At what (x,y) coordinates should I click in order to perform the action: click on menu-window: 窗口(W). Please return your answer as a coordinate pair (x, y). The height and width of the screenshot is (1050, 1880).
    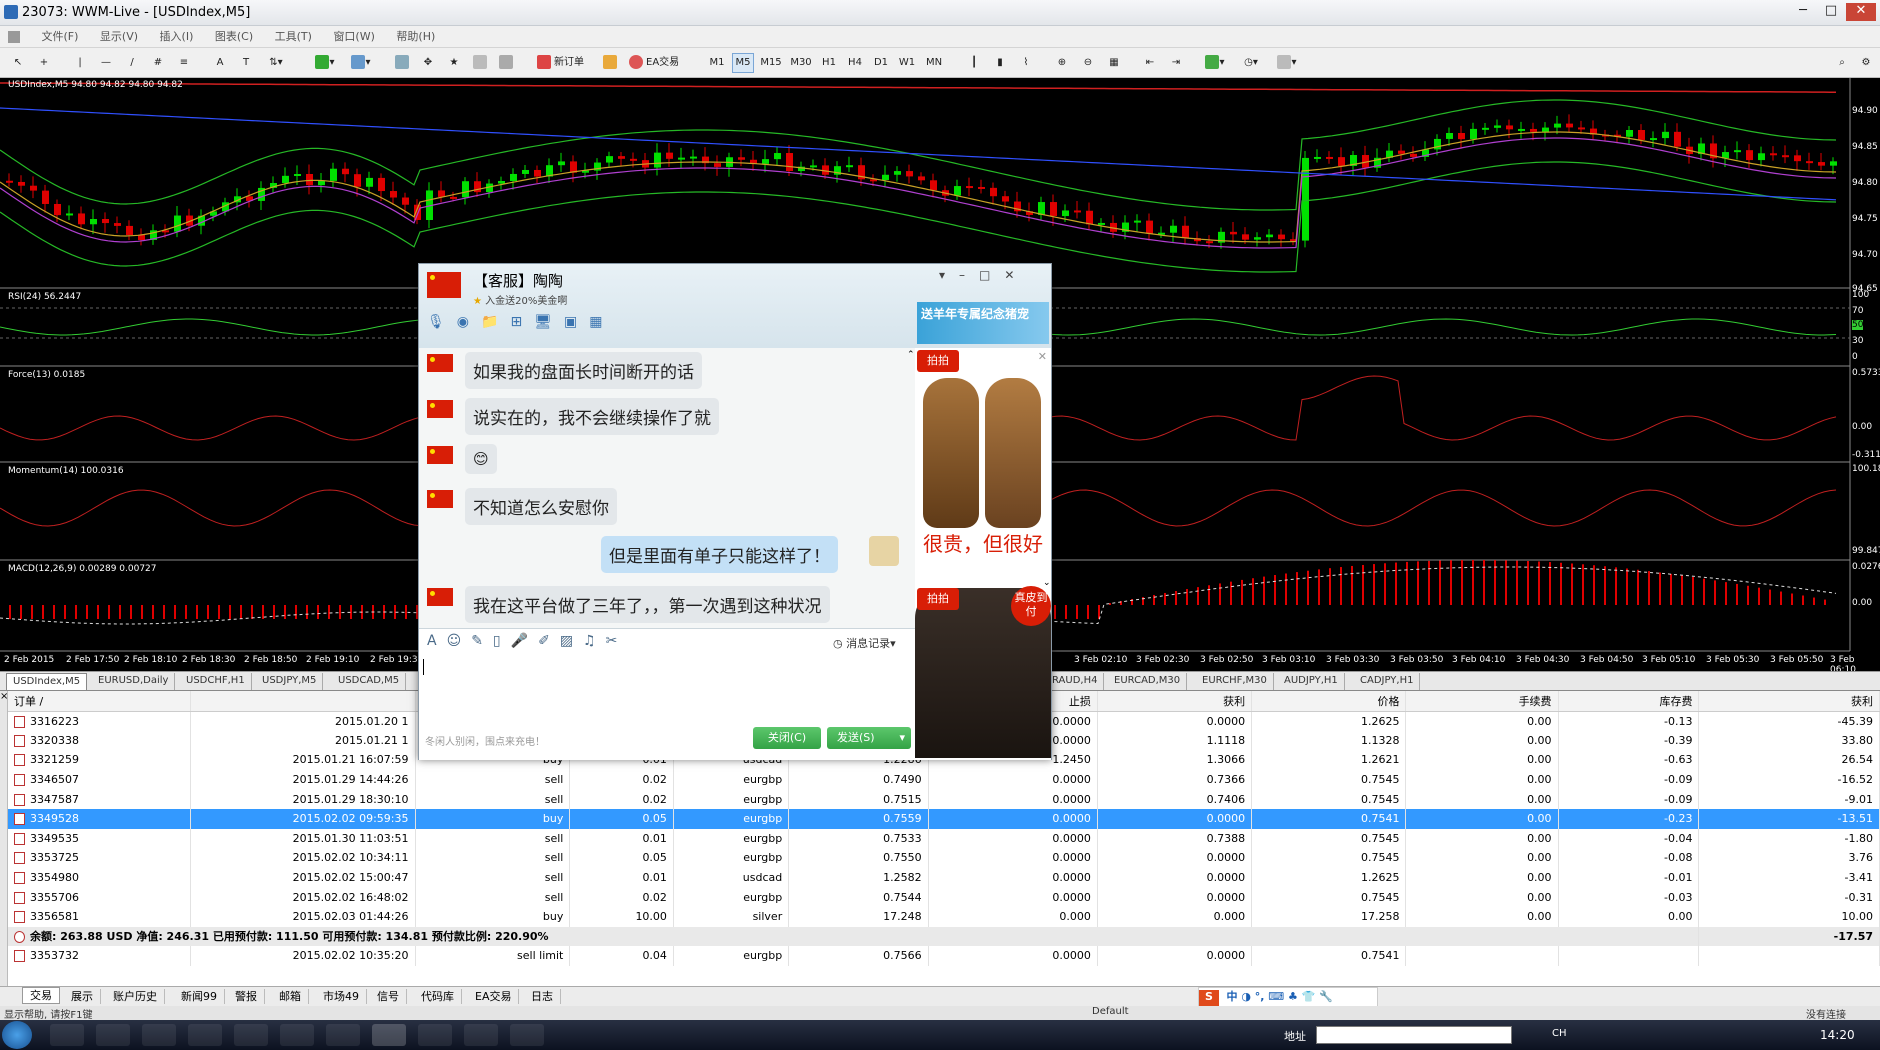
    Looking at the image, I should click on (353, 37).